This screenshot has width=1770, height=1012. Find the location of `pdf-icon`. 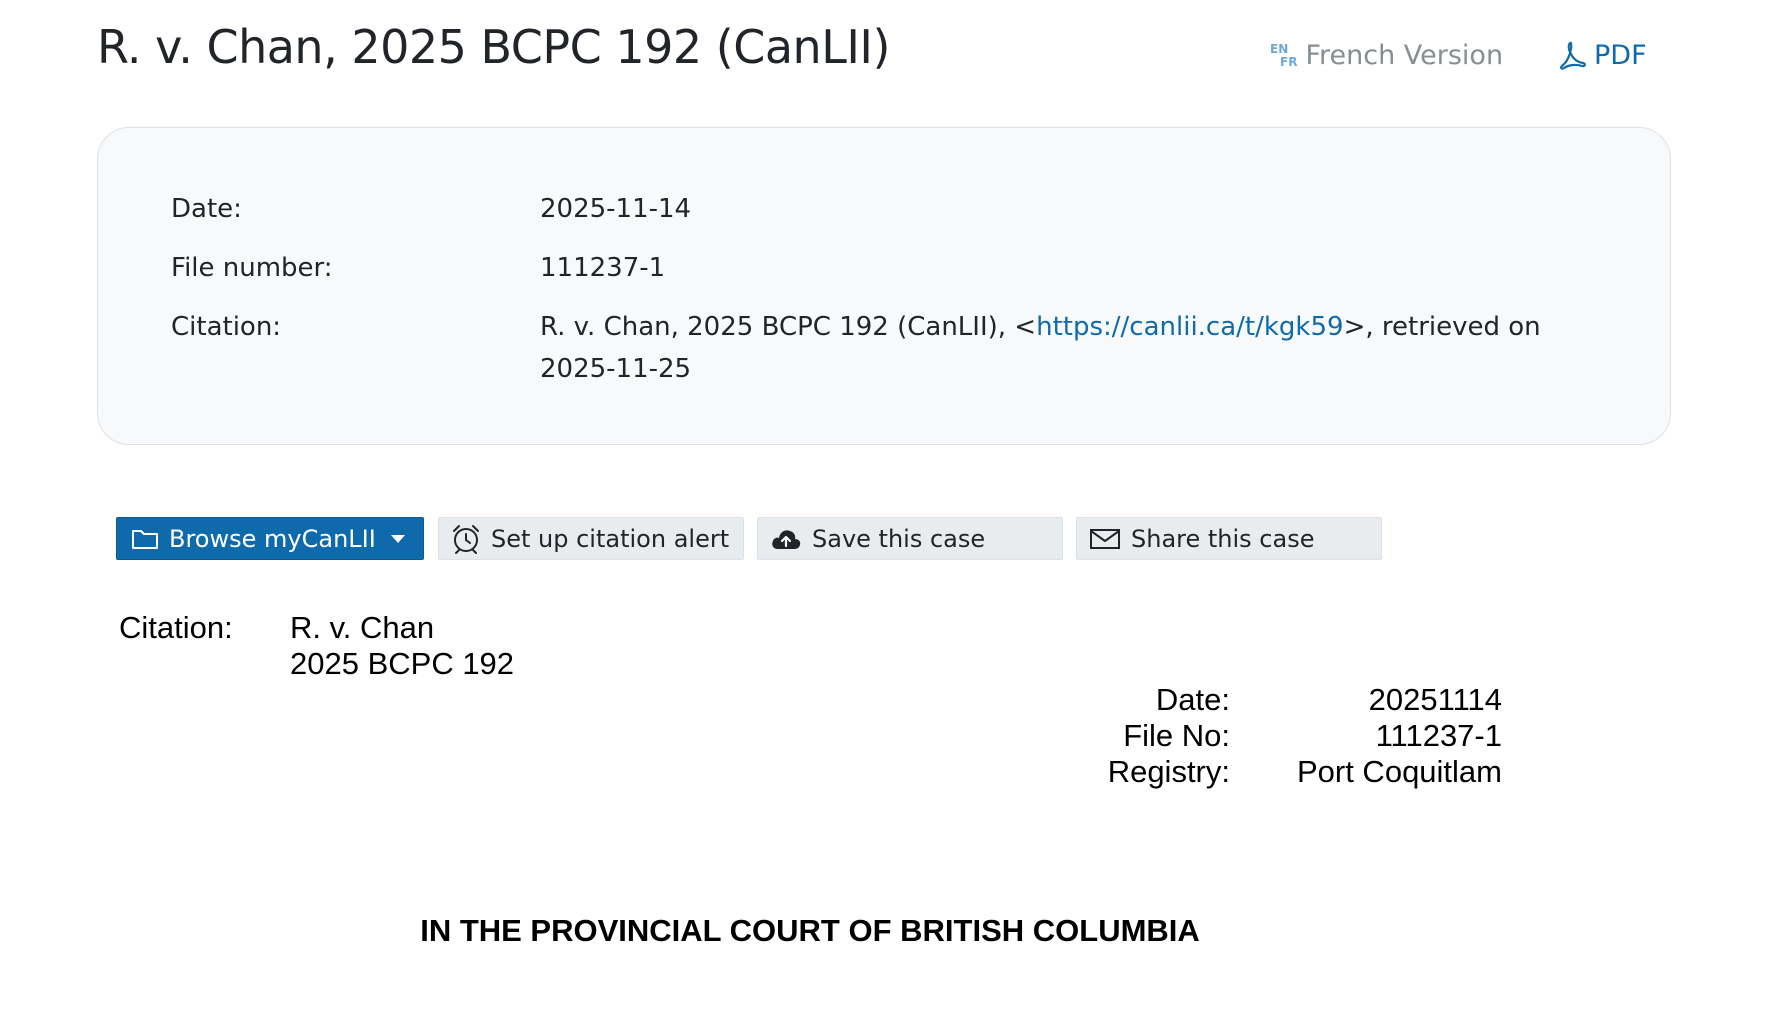

pdf-icon is located at coordinates (1573, 55).